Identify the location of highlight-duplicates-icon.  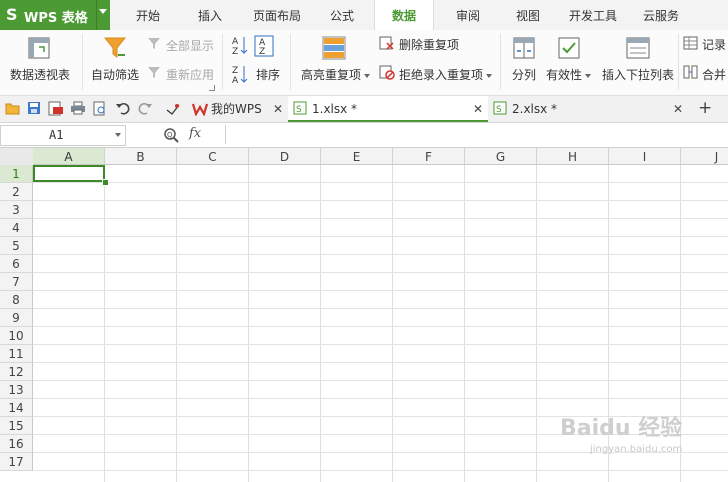
(334, 48).